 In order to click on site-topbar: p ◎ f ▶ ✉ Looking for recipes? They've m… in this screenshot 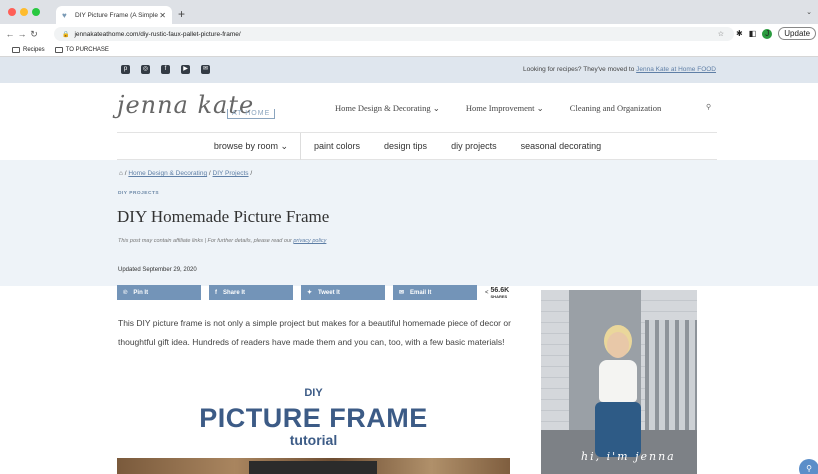, I will do `click(409, 70)`.